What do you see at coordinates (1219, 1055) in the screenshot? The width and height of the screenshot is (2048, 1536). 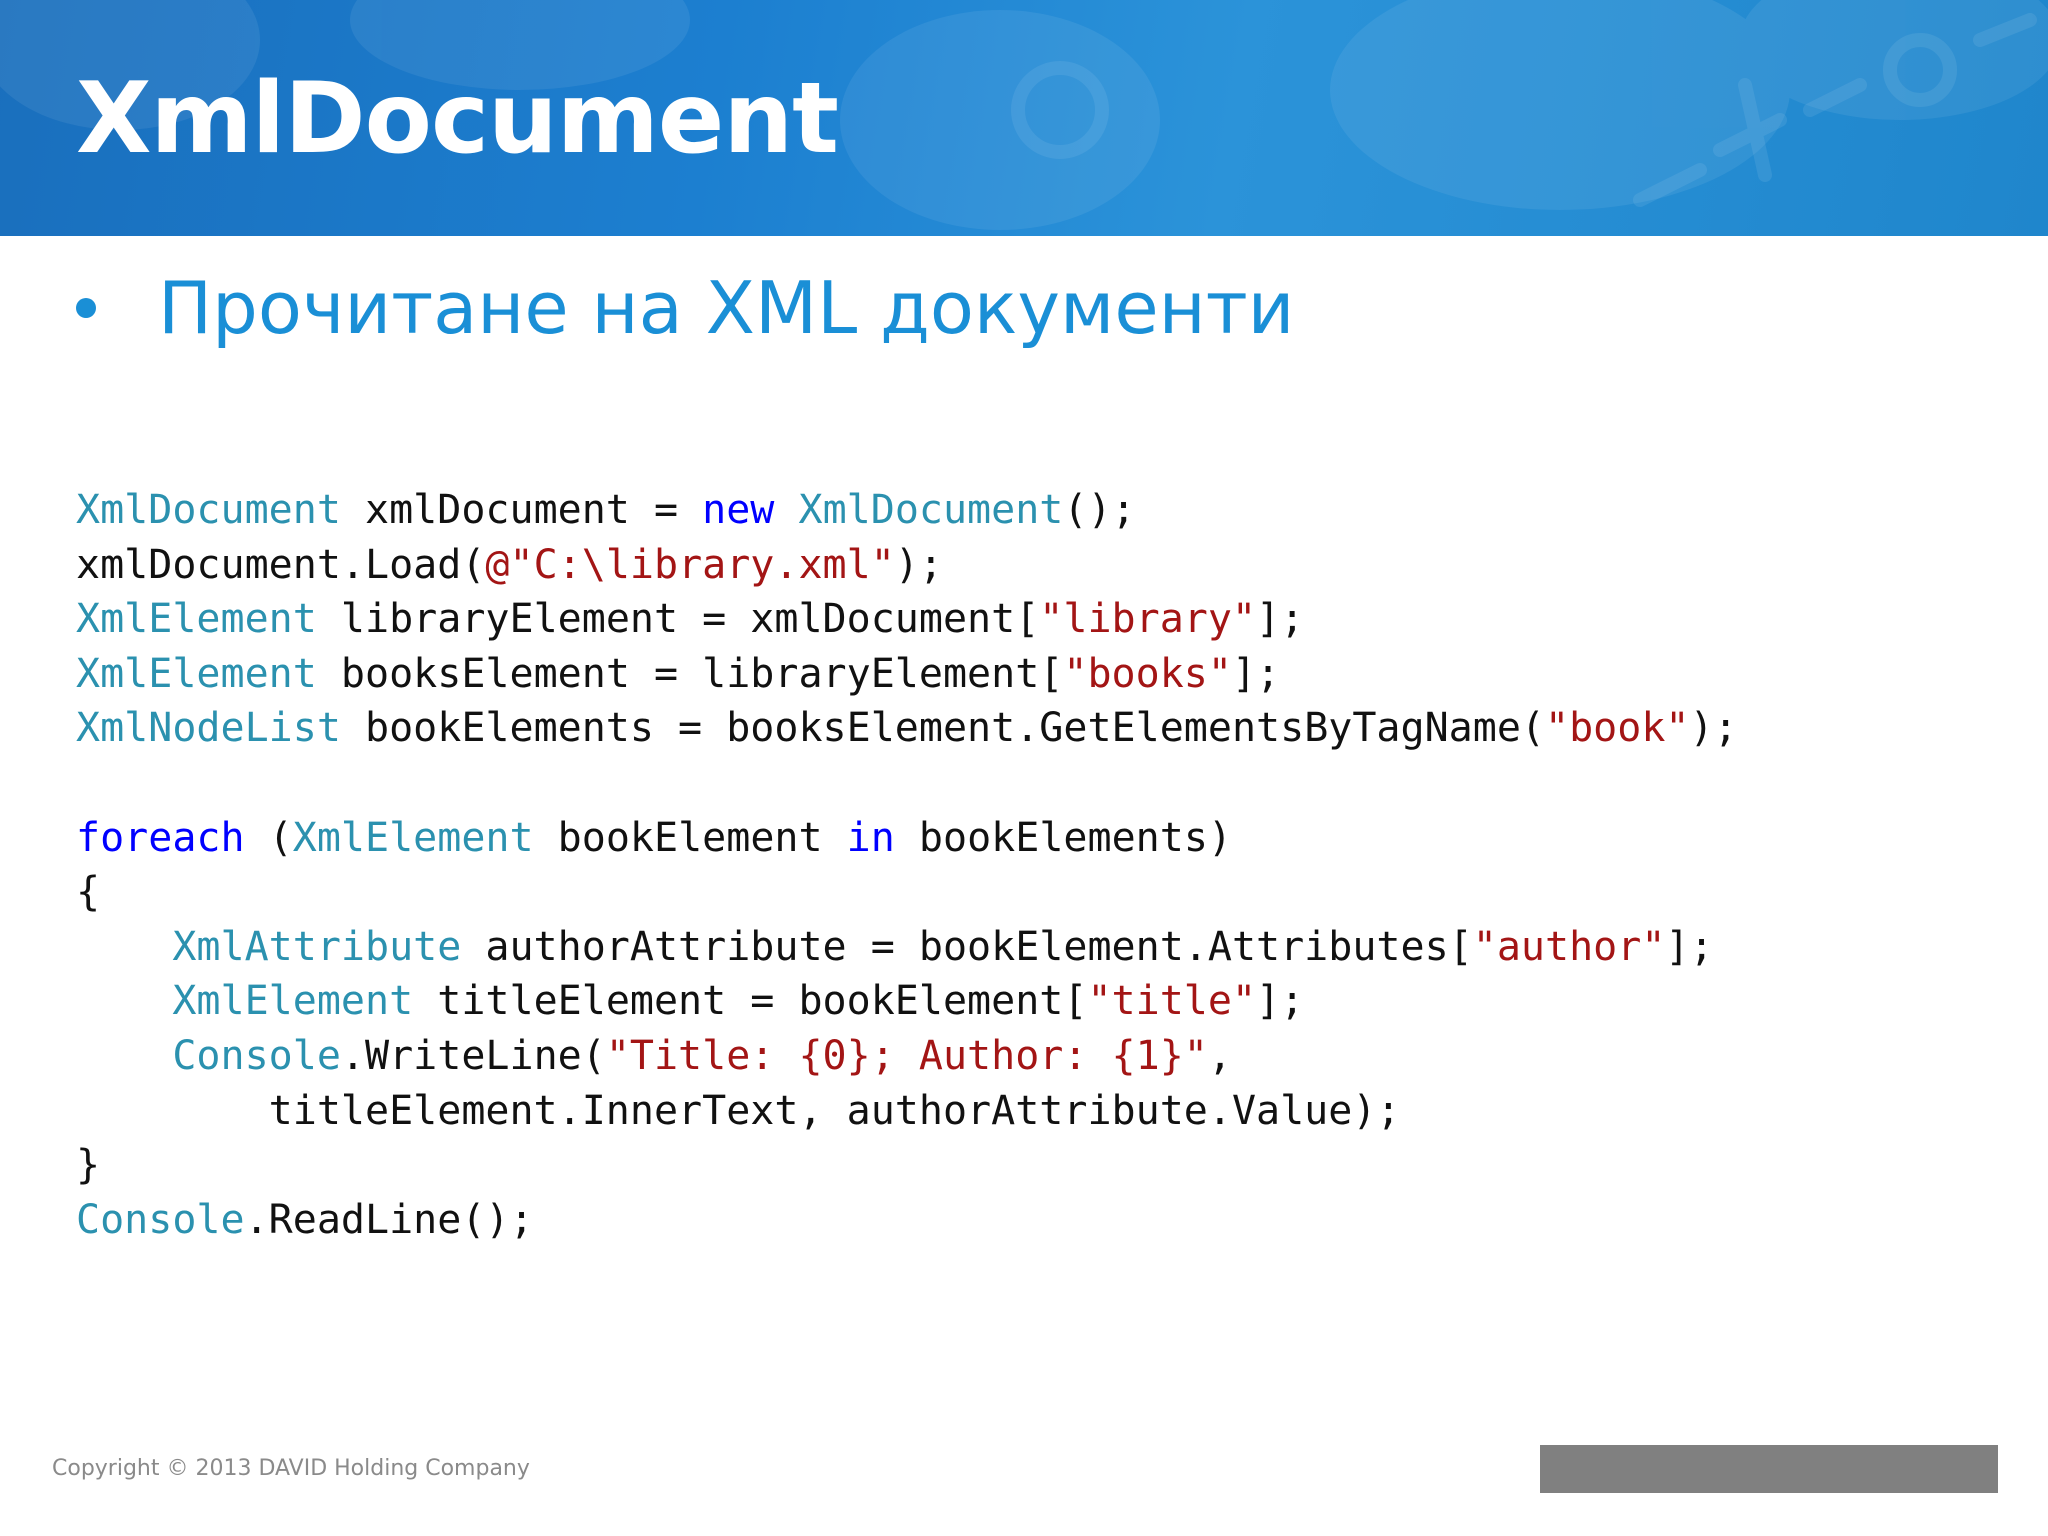 I see `code-token: ,` at bounding box center [1219, 1055].